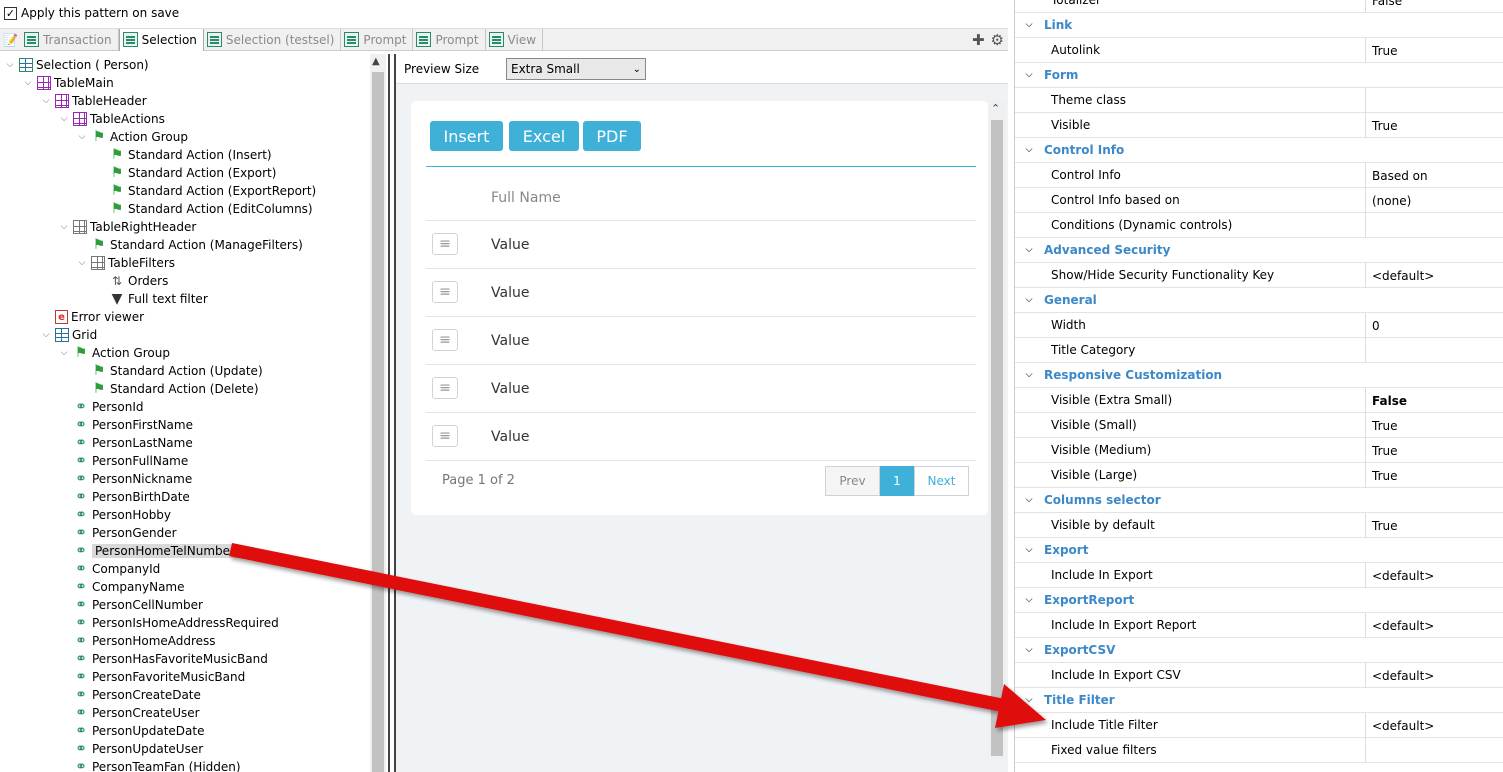 The width and height of the screenshot is (1503, 772). Describe the element at coordinates (1259, 650) in the screenshot. I see `property-category: ⌵ ExportCSV` at that location.